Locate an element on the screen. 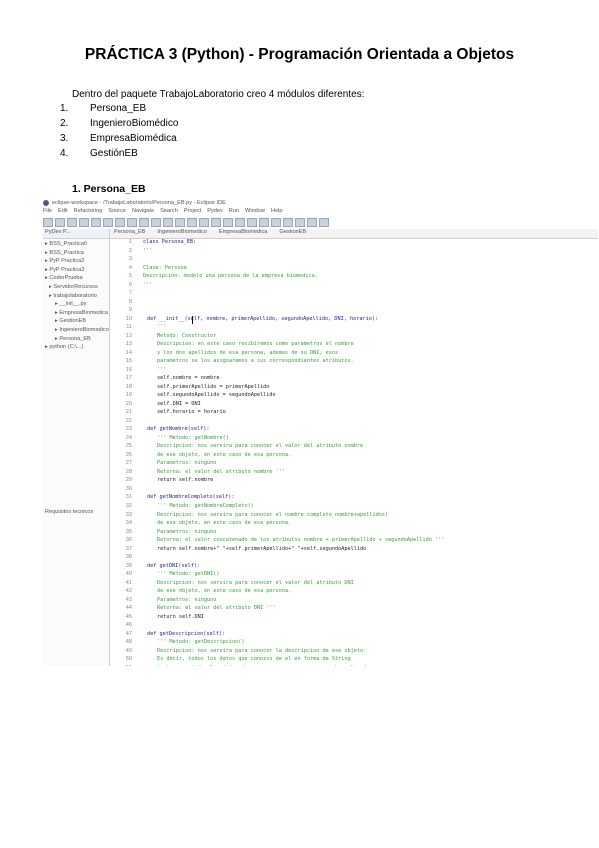  explorer-item: ▸ BSS_Practica is located at coordinates (76, 254).